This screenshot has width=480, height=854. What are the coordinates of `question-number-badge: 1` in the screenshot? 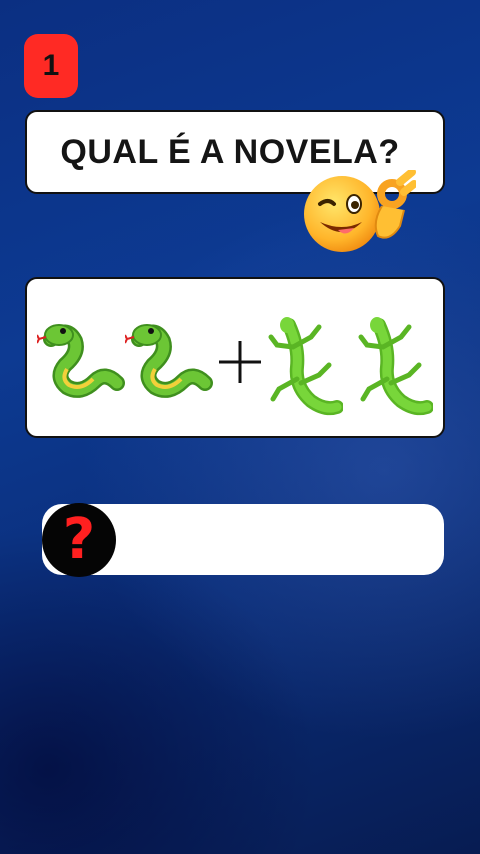 It's located at (51, 66).